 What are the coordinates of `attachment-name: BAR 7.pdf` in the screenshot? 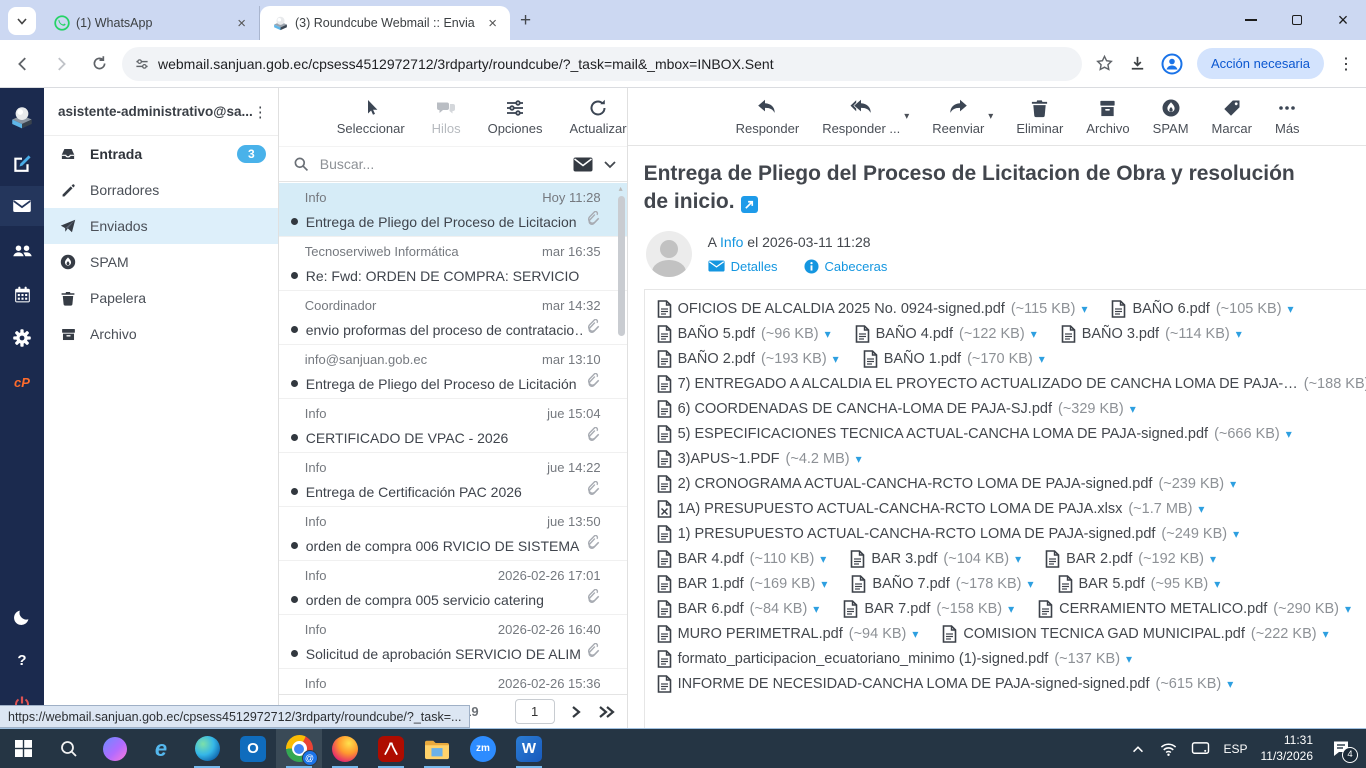 It's located at (897, 609).